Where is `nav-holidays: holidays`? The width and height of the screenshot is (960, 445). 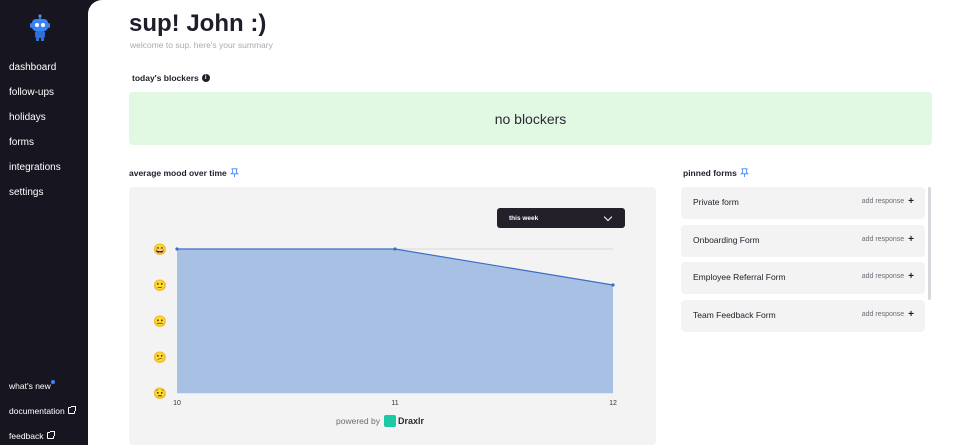 nav-holidays: holidays is located at coordinates (35, 120).